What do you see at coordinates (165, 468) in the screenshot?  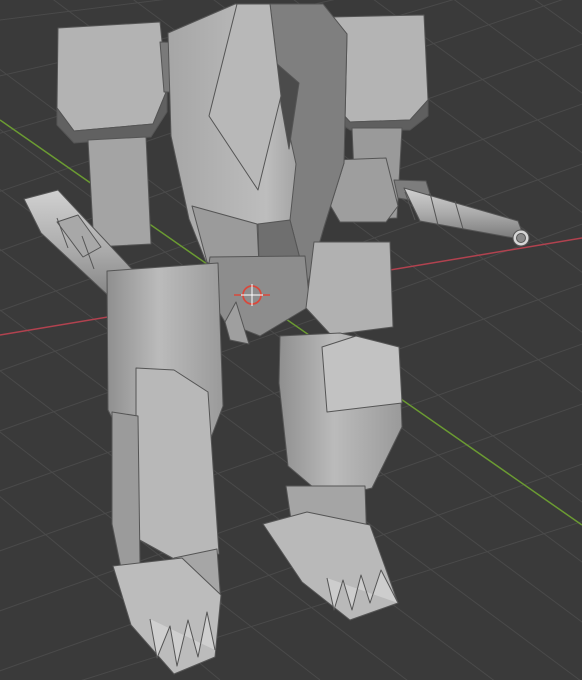 I see `left-leg` at bounding box center [165, 468].